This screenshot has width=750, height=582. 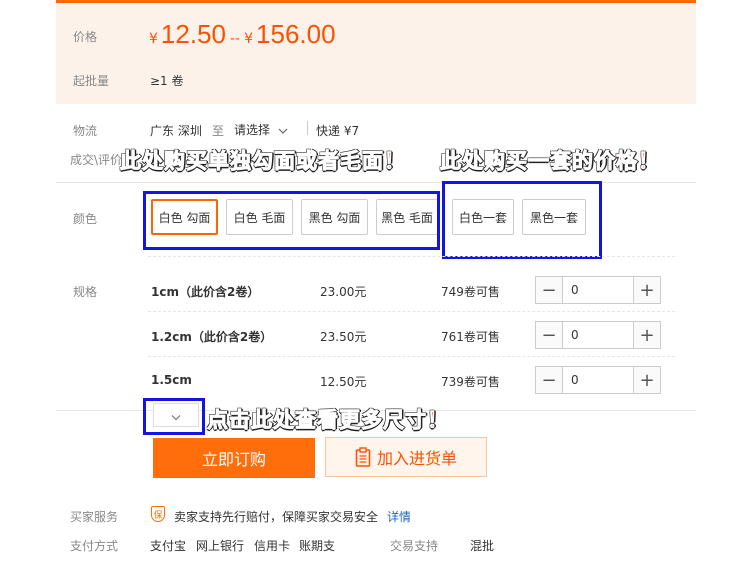 I want to click on moq-label: 起批量, so click(x=91, y=81).